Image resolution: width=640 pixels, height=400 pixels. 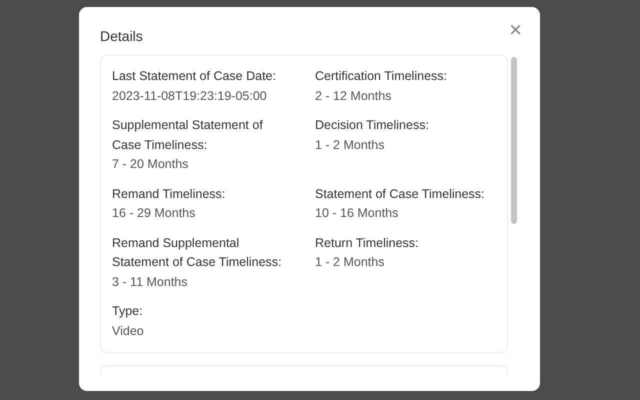 What do you see at coordinates (400, 194) in the screenshot?
I see `field-label: Statement of Case Timeliness:` at bounding box center [400, 194].